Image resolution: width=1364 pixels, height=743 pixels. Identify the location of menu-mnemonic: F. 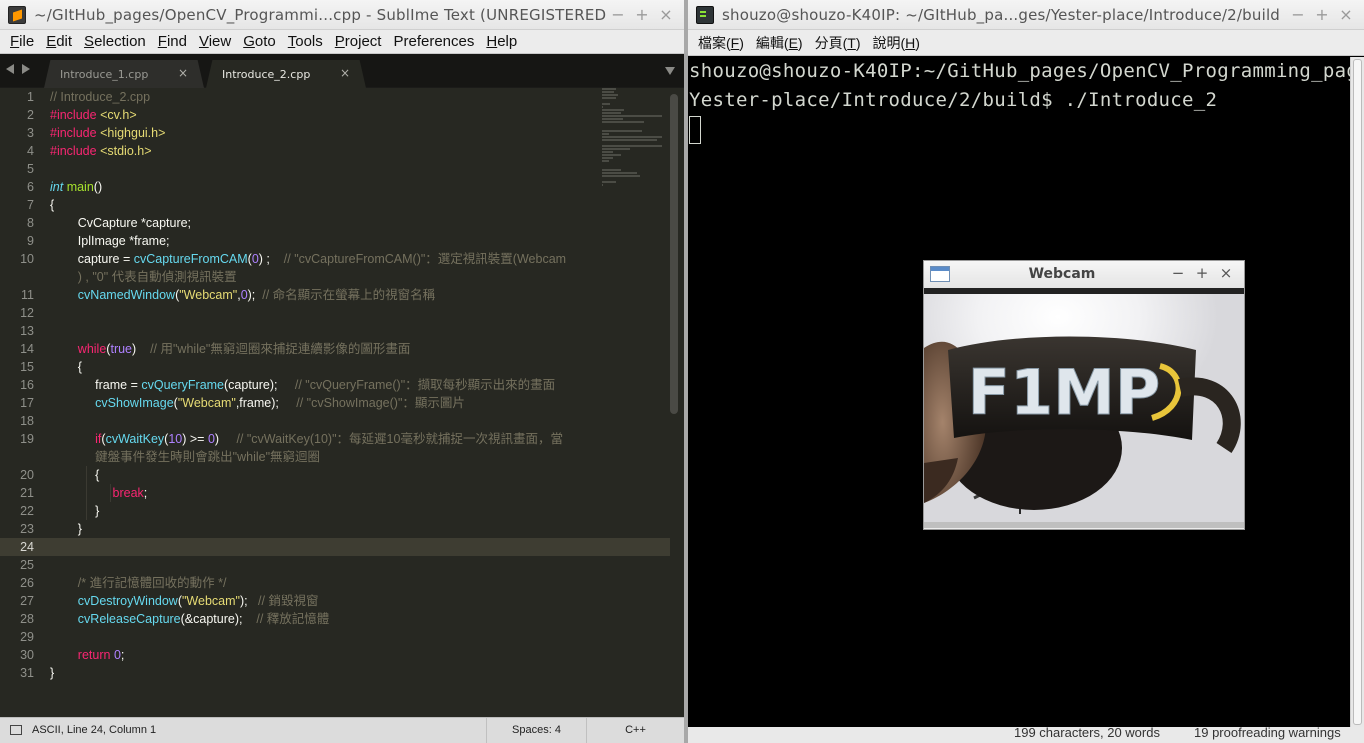
(162, 41).